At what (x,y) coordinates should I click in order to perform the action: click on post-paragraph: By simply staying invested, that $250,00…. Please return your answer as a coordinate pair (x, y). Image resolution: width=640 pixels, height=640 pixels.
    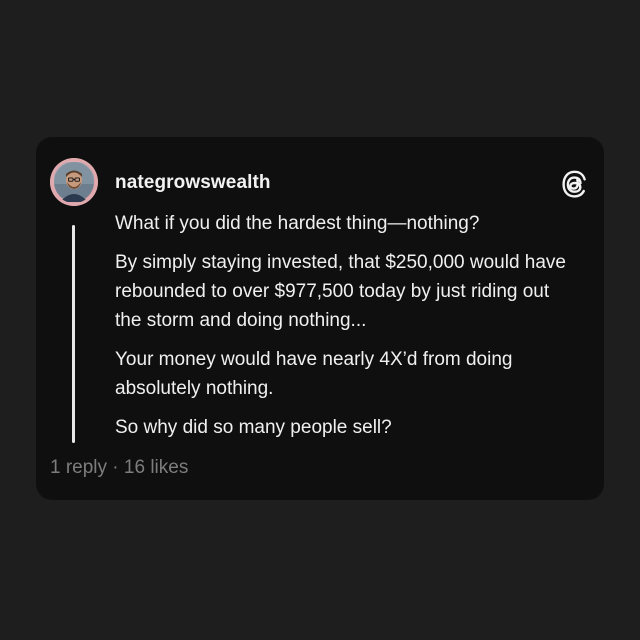
    Looking at the image, I should click on (340, 291).